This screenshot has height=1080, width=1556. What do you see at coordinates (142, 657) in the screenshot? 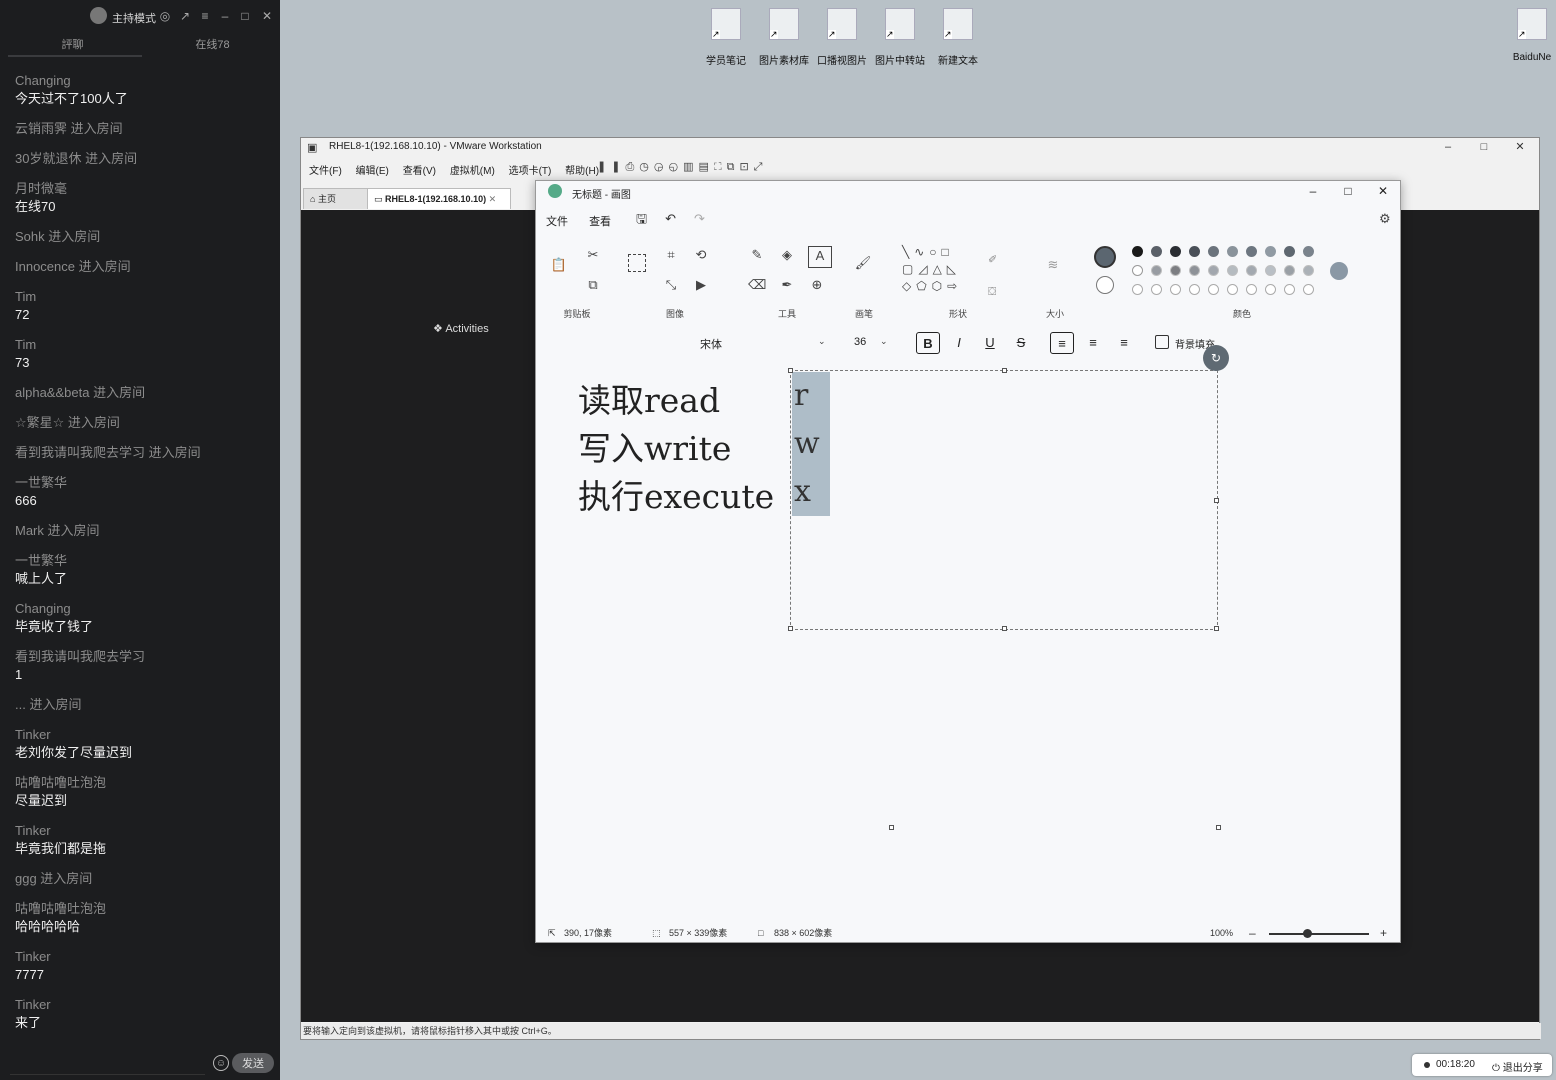
I see `chat-nickname: 看到我请叫我爬去学习` at bounding box center [142, 657].